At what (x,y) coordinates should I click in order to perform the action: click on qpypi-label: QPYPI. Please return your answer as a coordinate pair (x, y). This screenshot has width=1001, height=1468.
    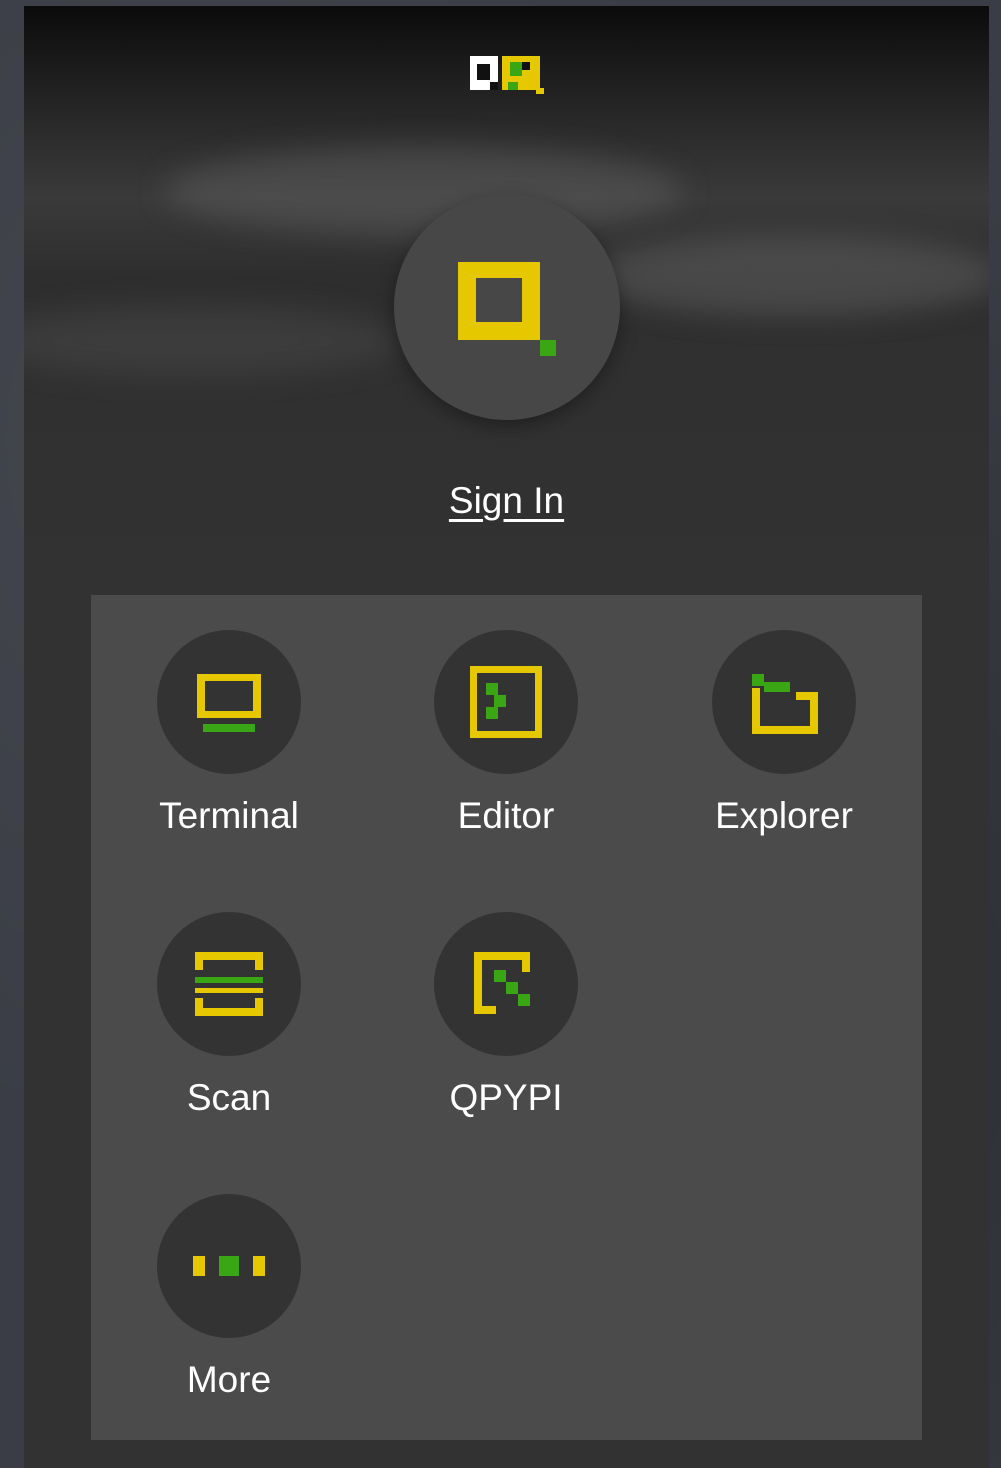
    Looking at the image, I should click on (506, 1097).